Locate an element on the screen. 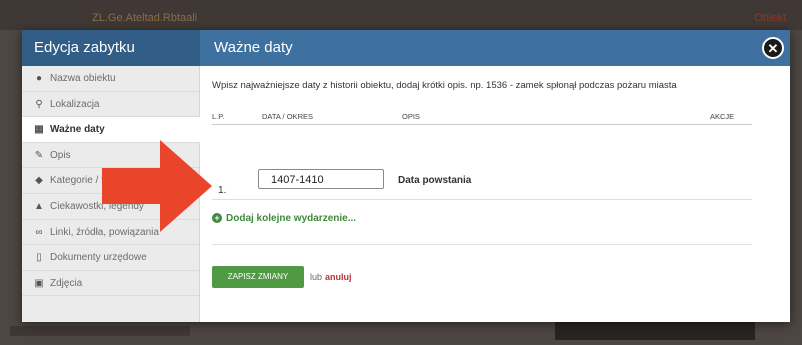  dates-table-header: L.P. DATA / OKRES OPIS AKCJE is located at coordinates (482, 117).